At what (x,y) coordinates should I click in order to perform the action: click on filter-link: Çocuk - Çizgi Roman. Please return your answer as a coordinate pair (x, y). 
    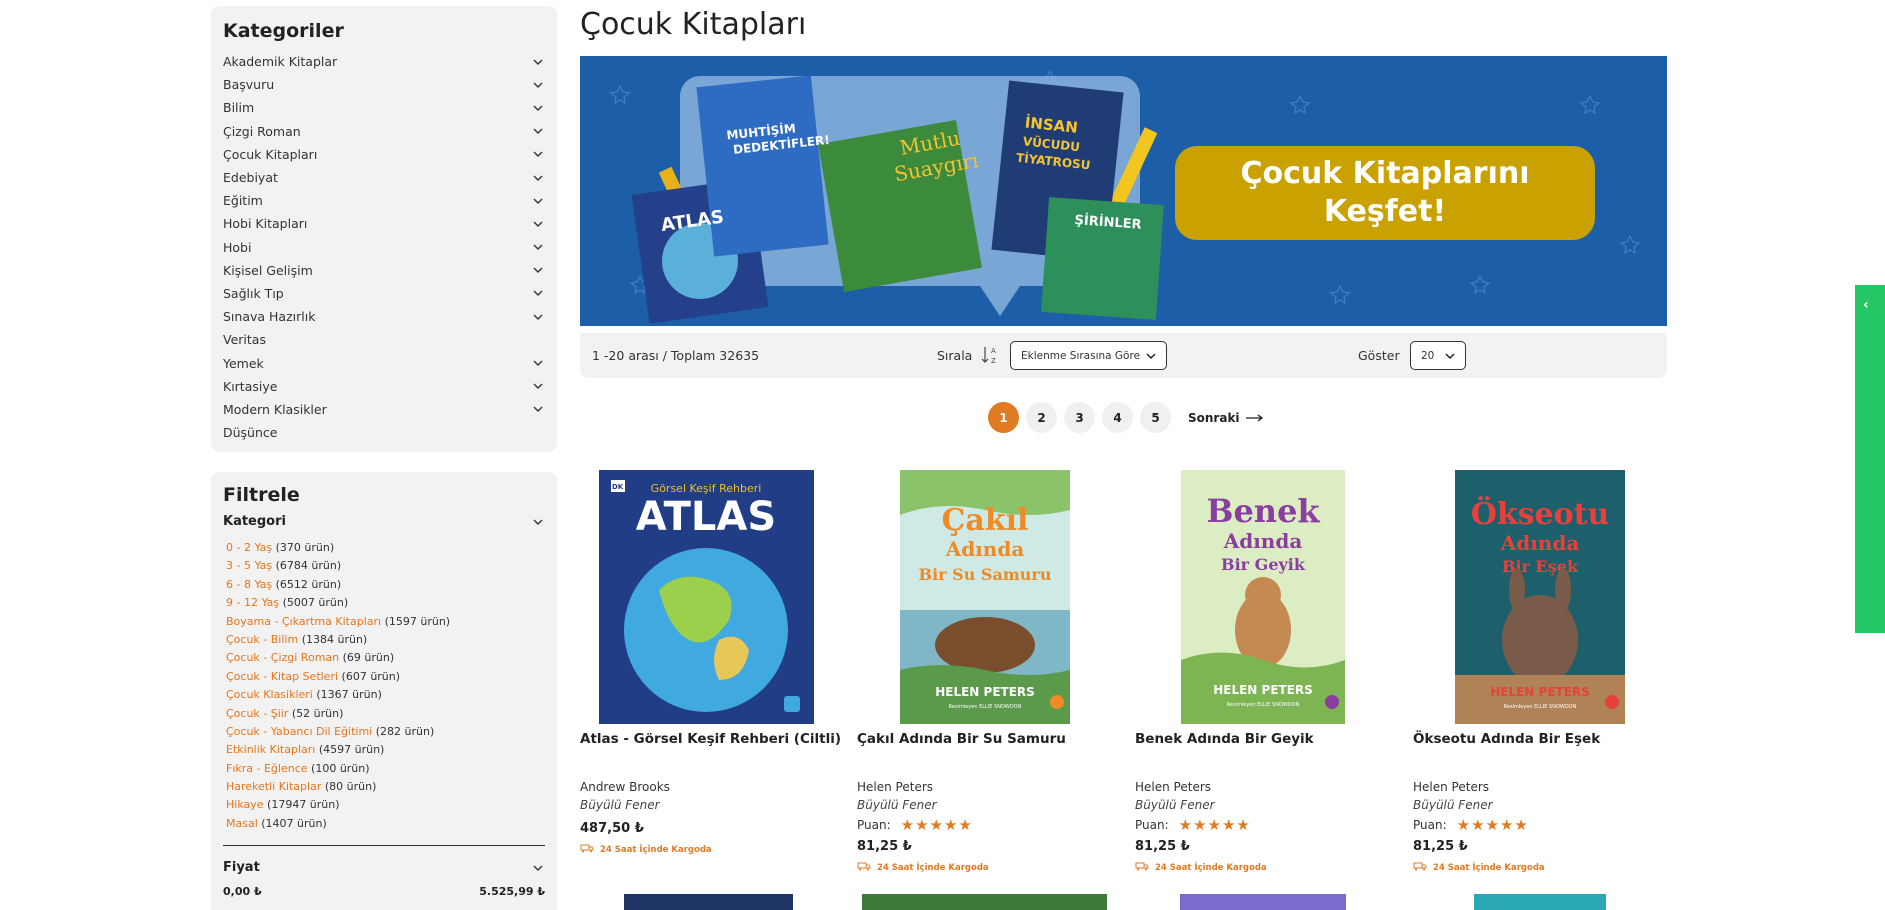
    Looking at the image, I should click on (282, 657).